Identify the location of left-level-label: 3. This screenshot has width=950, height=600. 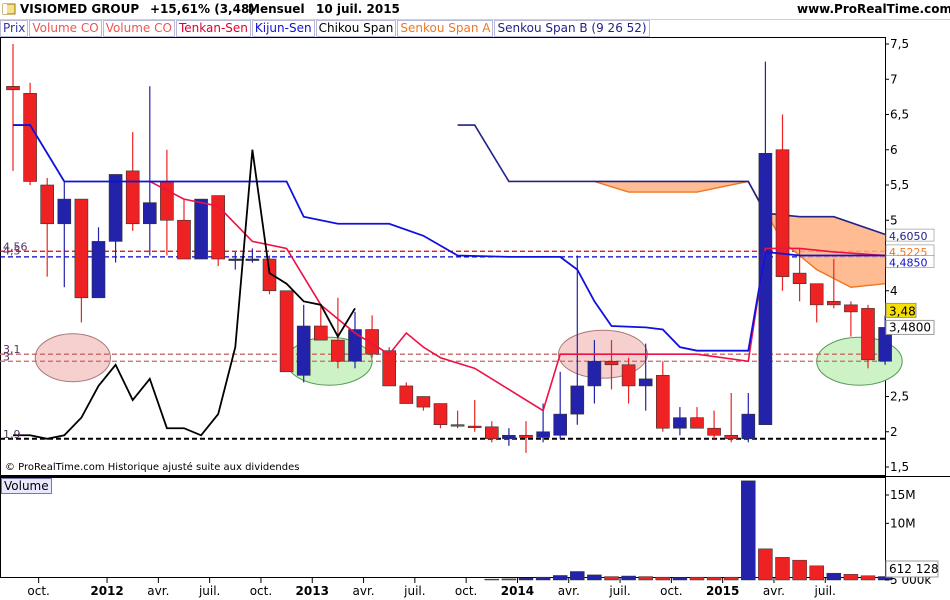
(6, 356).